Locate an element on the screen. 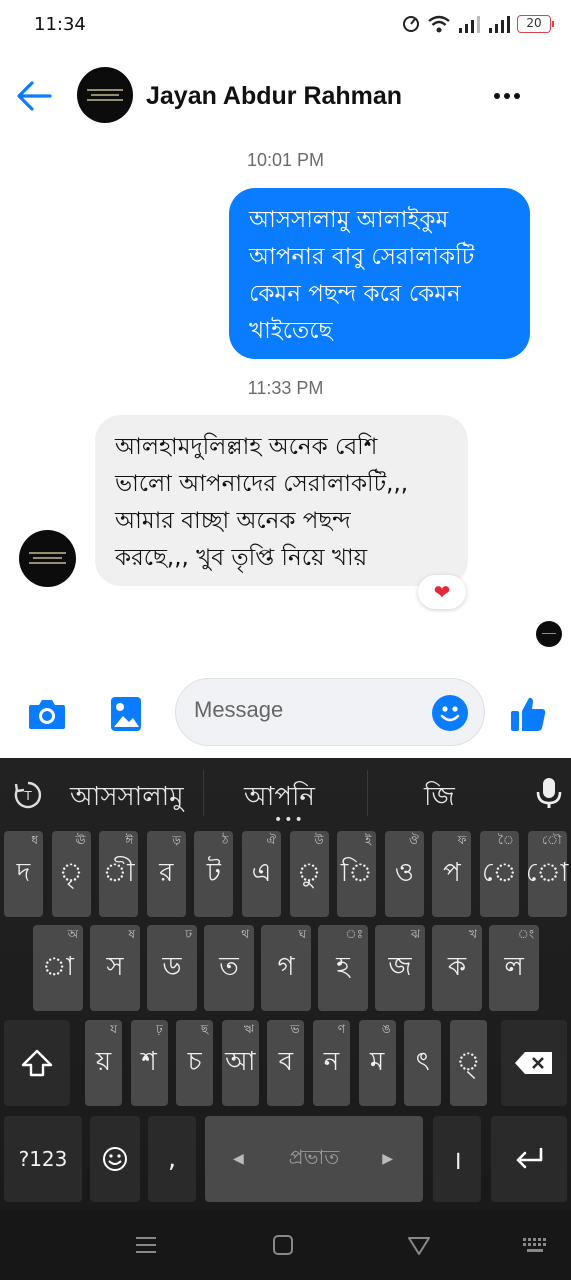  letter-key: ৎ is located at coordinates (423, 1063).